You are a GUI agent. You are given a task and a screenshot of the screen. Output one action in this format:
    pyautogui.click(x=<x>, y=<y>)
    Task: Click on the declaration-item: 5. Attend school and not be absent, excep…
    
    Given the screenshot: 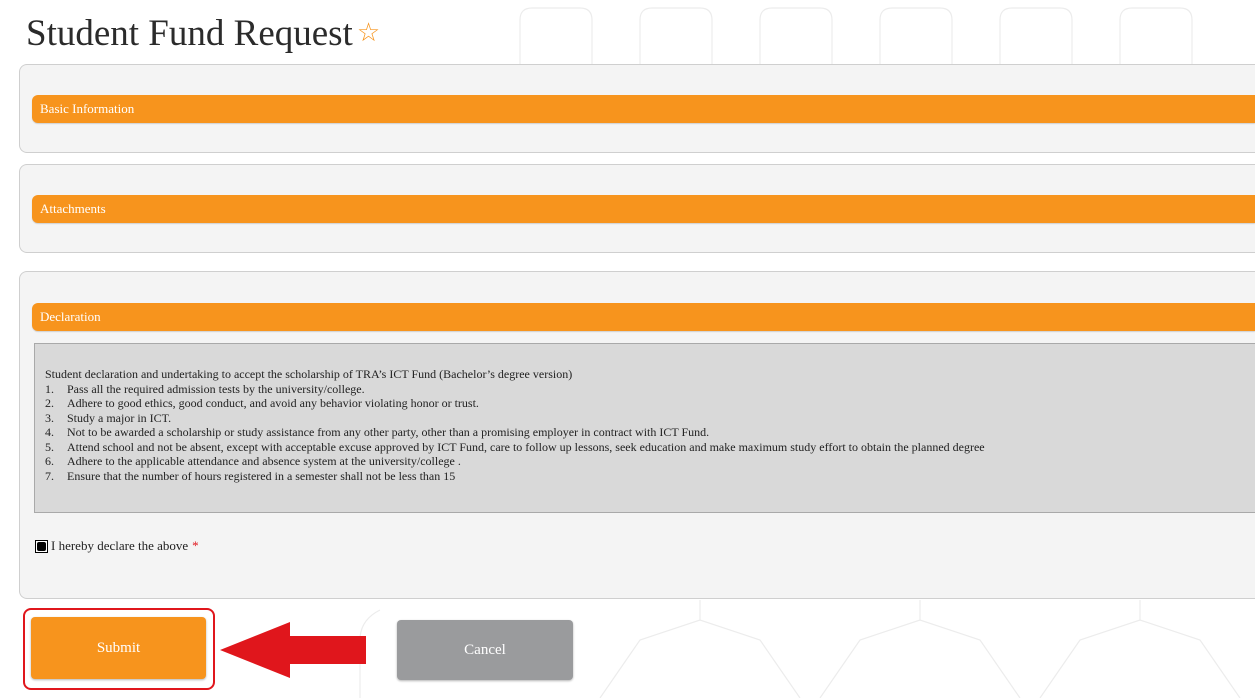 What is the action you would take?
    pyautogui.click(x=650, y=447)
    